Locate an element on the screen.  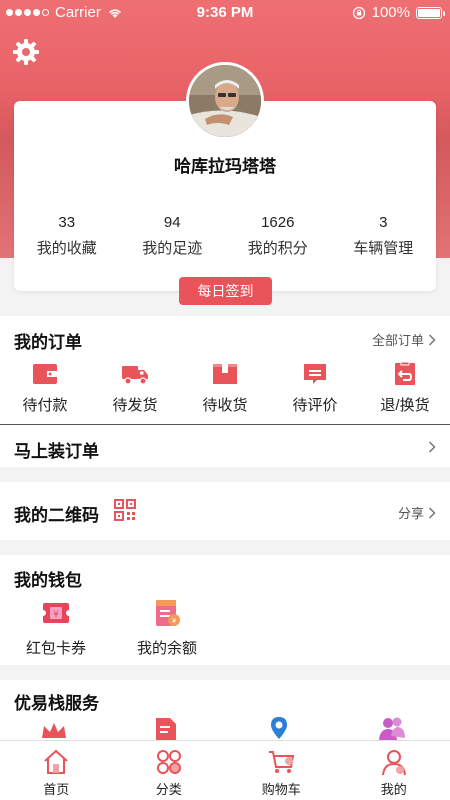
wallet-balance: ¥ 我的余额 is located at coordinates (167, 627).